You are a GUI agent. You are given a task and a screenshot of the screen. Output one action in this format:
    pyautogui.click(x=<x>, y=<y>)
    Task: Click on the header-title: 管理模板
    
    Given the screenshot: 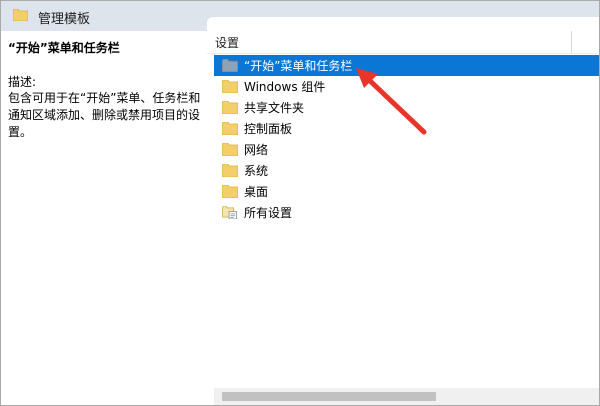 What is the action you would take?
    pyautogui.click(x=64, y=19)
    